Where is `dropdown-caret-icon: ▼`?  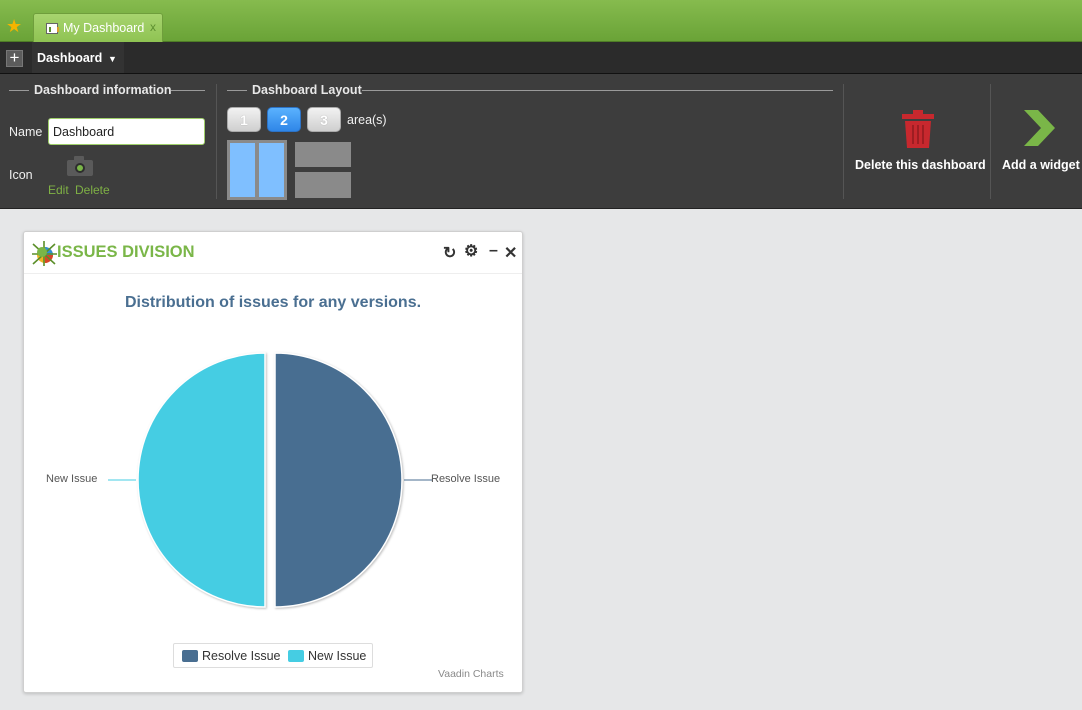 dropdown-caret-icon: ▼ is located at coordinates (112, 59).